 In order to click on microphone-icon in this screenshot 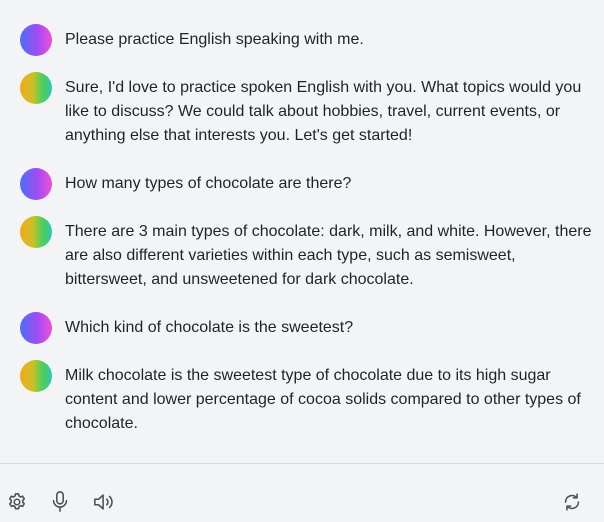, I will do `click(60, 502)`.